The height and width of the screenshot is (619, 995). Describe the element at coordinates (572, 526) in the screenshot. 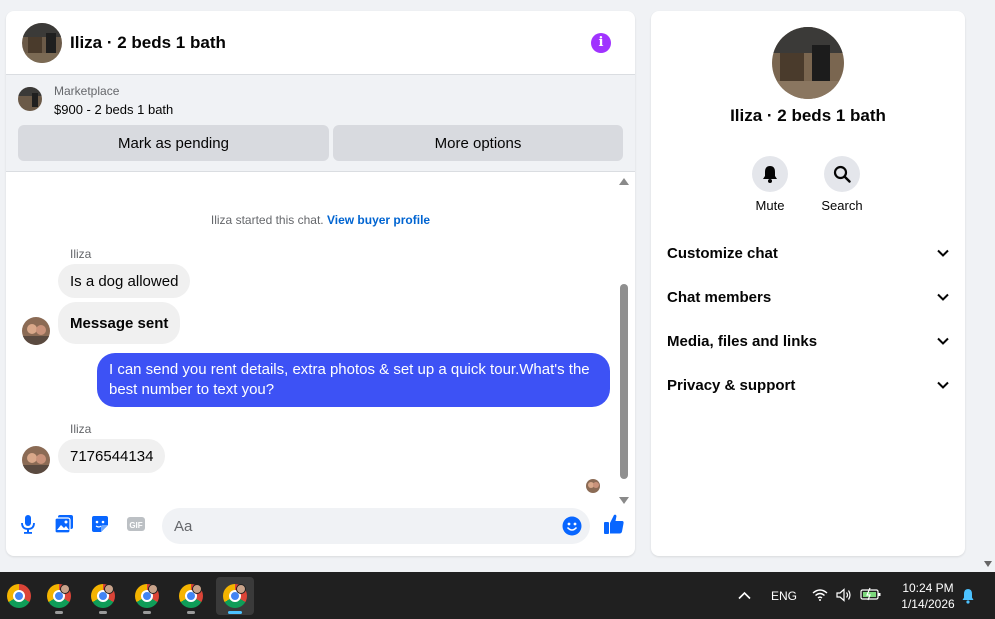

I see `emoji-icon` at that location.